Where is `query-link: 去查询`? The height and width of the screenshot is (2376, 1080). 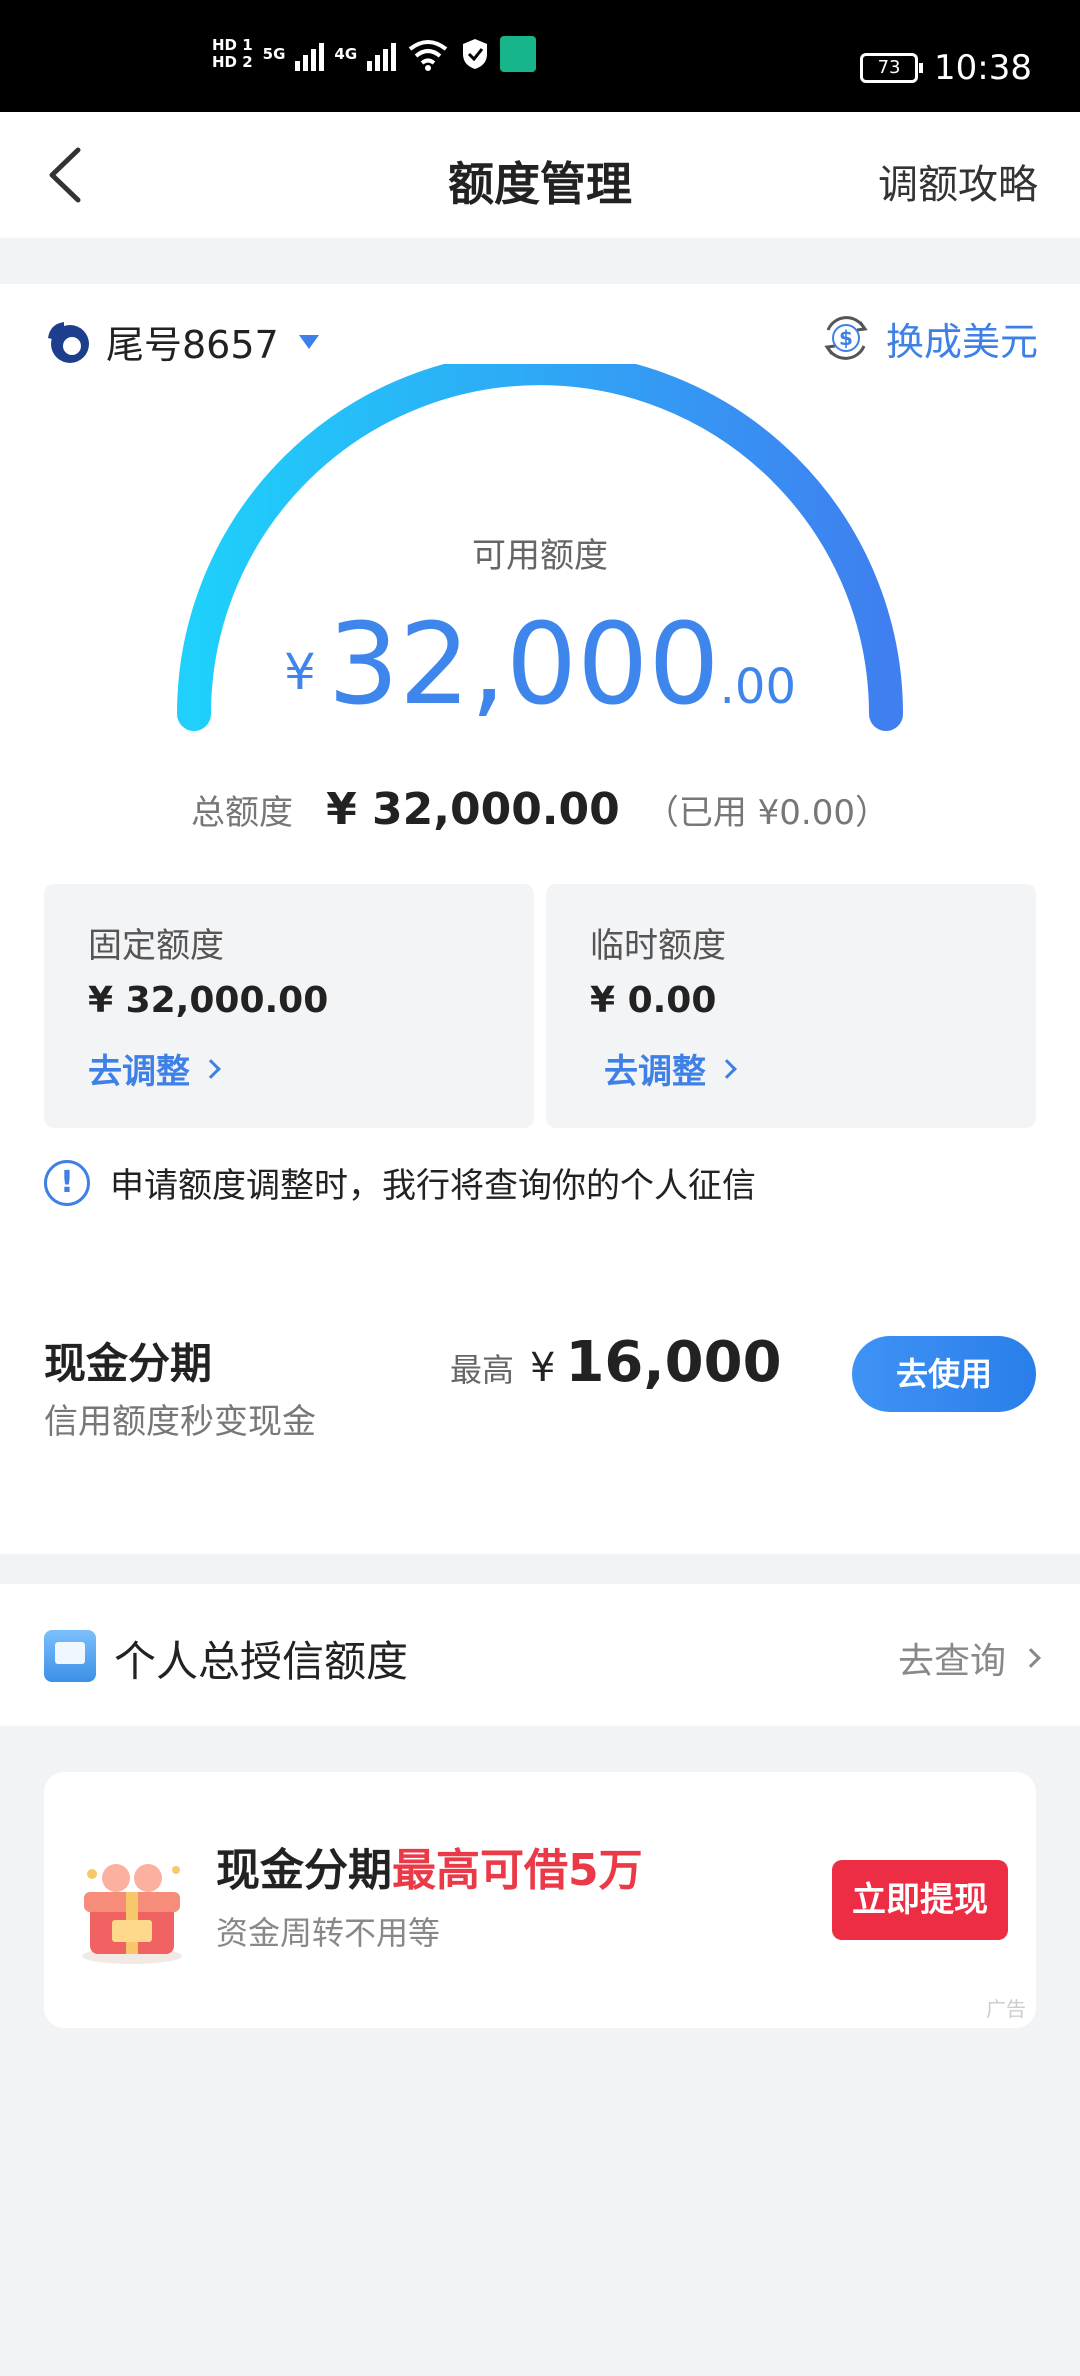
query-link: 去查询 is located at coordinates (969, 1658).